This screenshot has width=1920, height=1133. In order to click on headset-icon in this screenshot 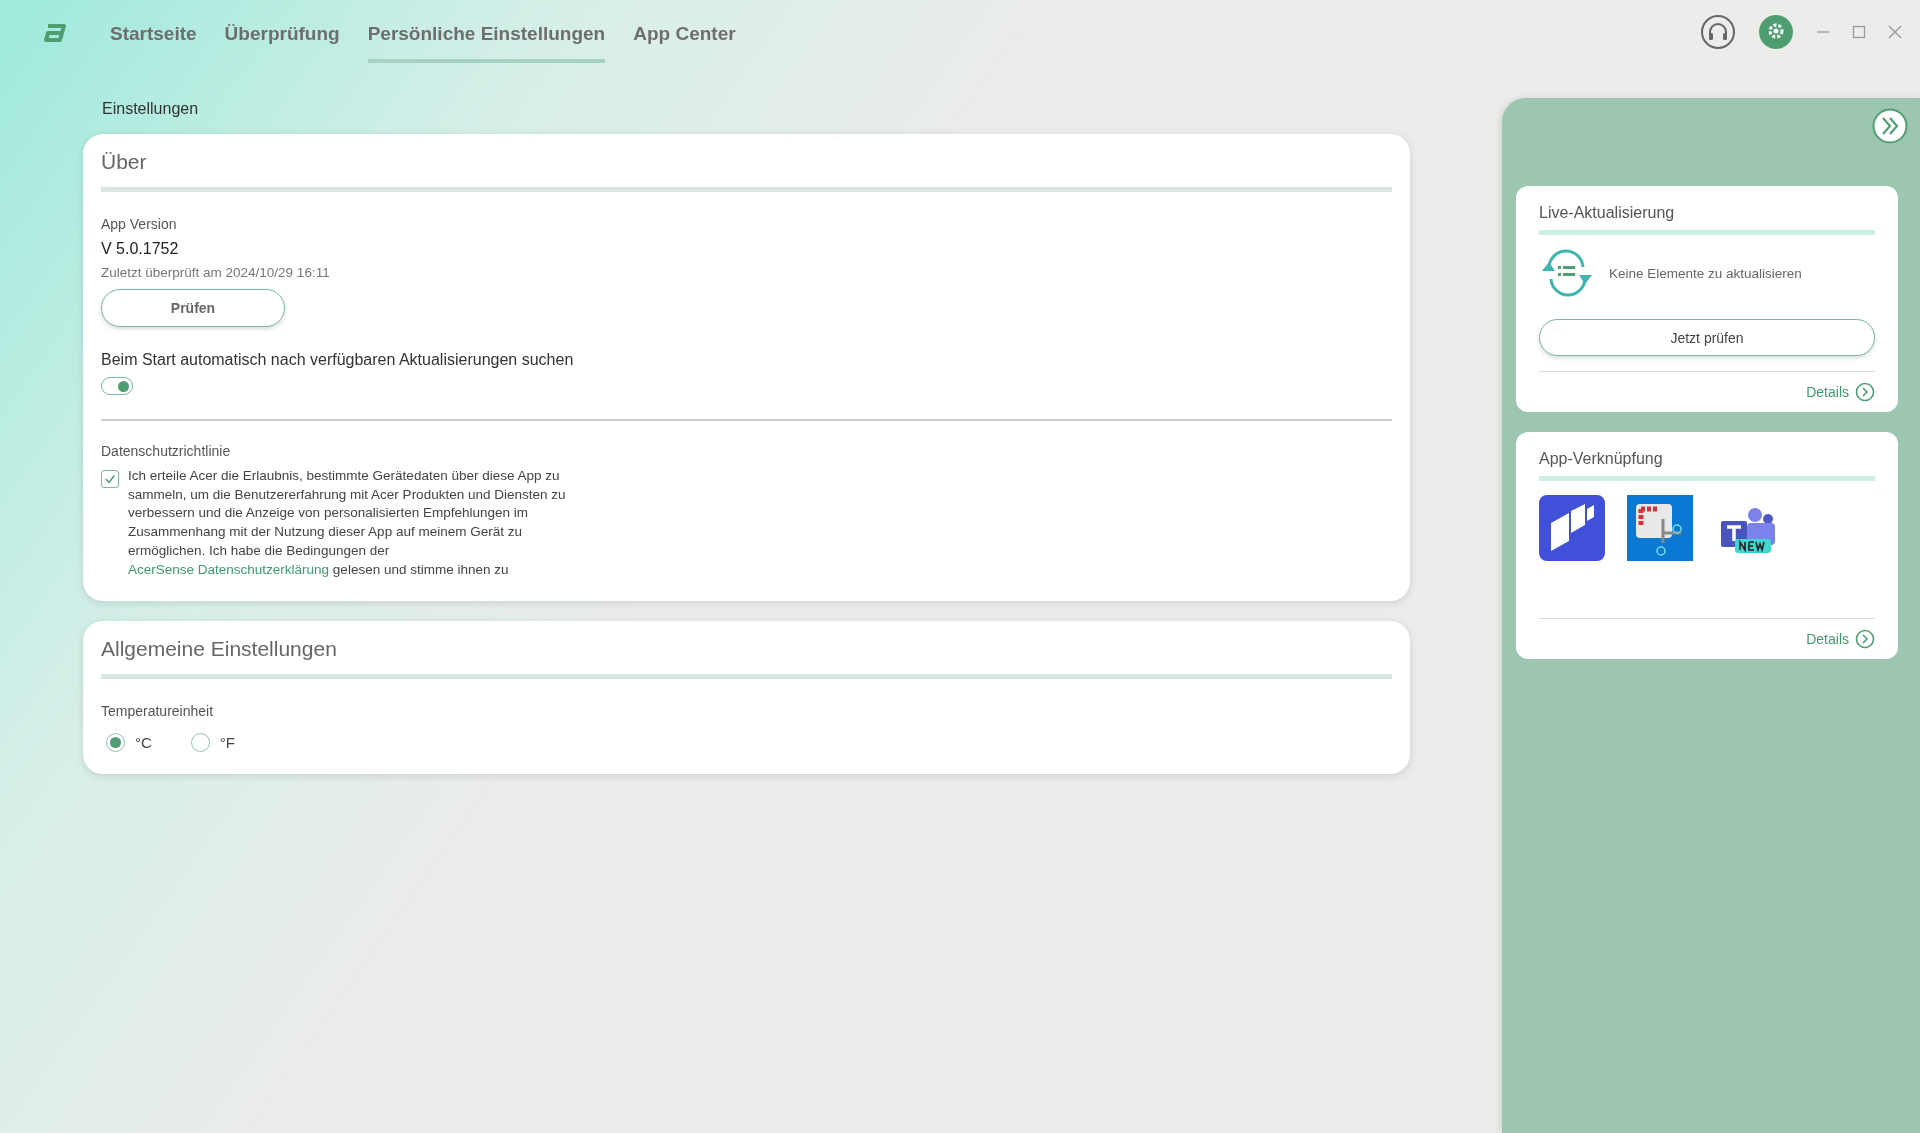, I will do `click(1718, 32)`.